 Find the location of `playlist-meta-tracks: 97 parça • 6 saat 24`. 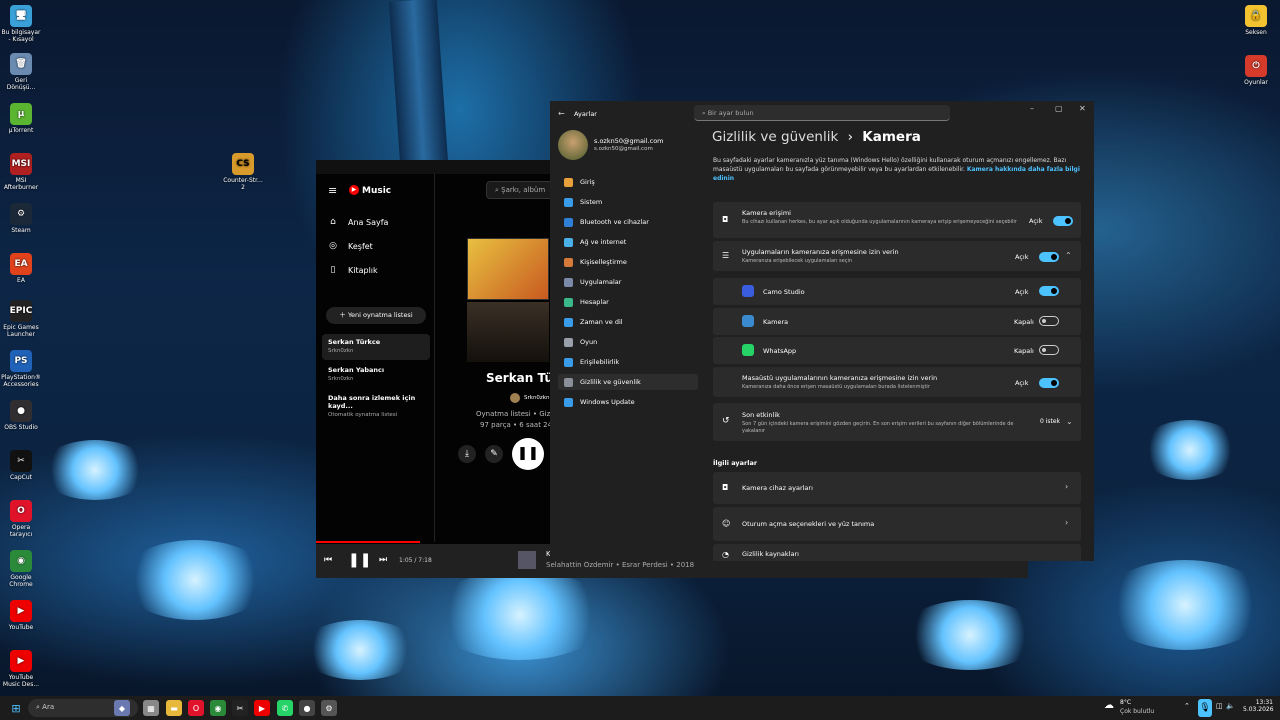

playlist-meta-tracks: 97 parça • 6 saat 24 is located at coordinates (516, 425).